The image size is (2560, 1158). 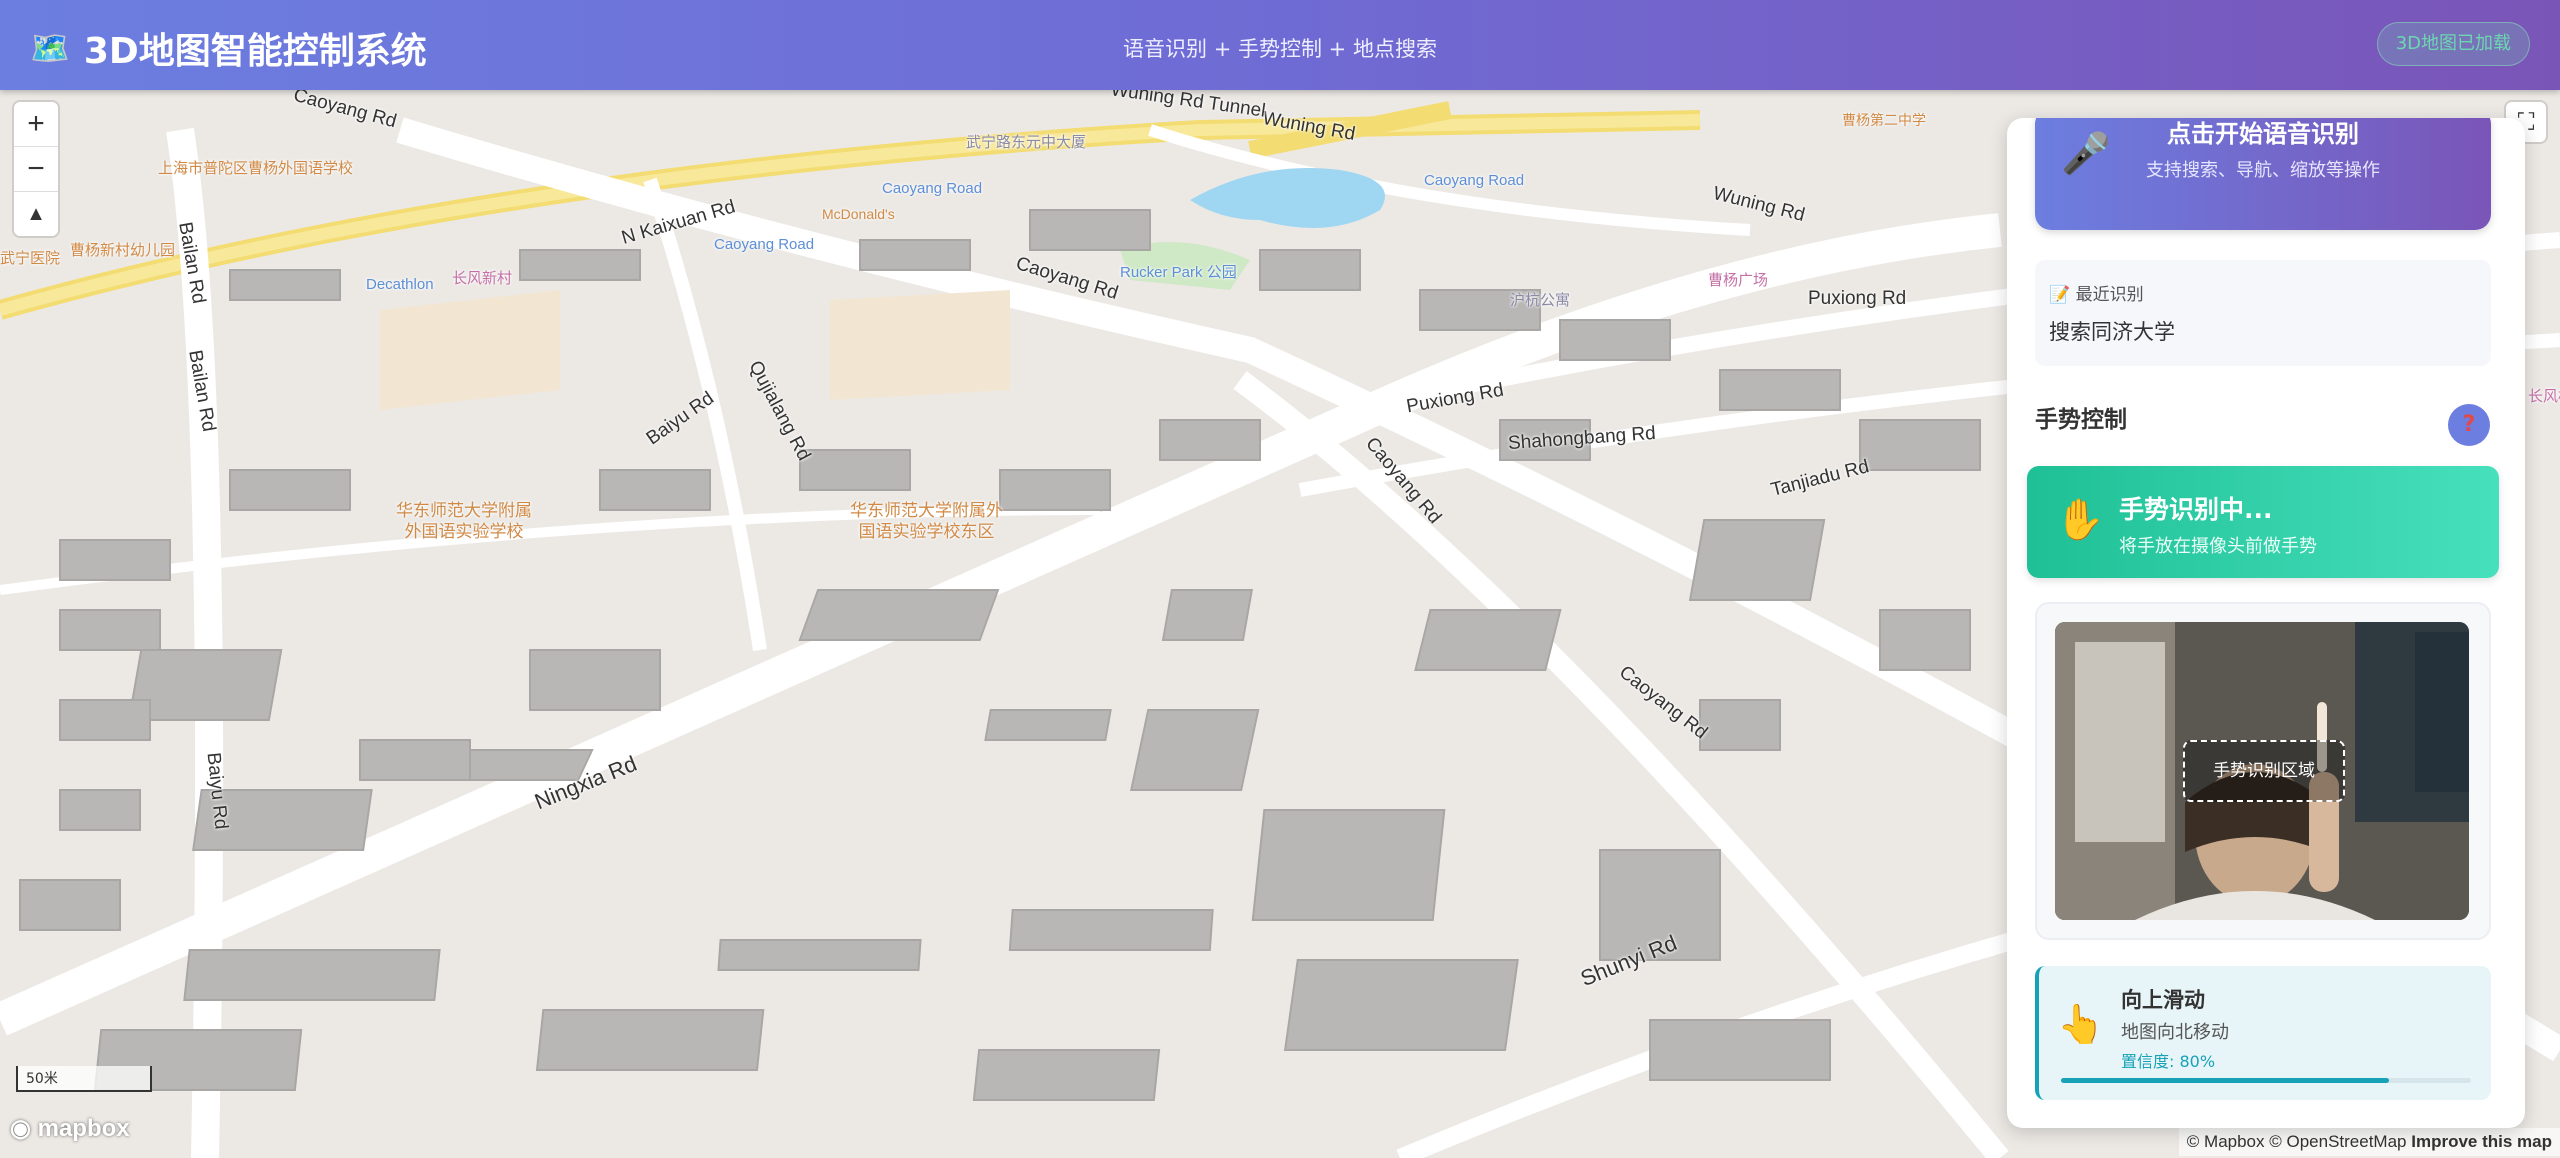 What do you see at coordinates (2263, 170) in the screenshot?
I see `voice-button-subtitle: 支持搜索、导航、缩放等操作` at bounding box center [2263, 170].